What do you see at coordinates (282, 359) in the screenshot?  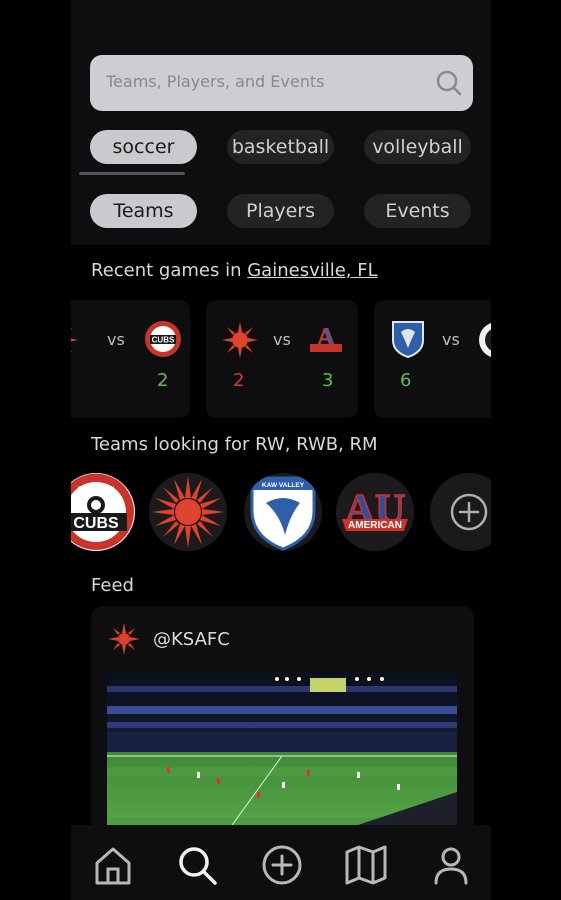 I see `game-card: vs A 2 3` at bounding box center [282, 359].